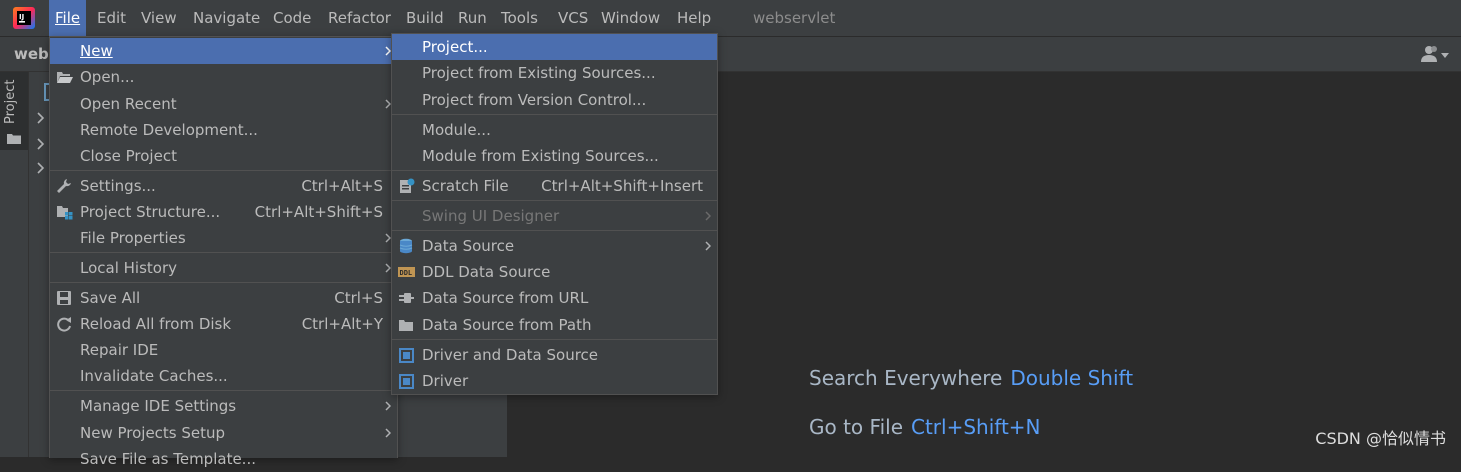  What do you see at coordinates (110, 298) in the screenshot?
I see `menu-item-label: Save All` at bounding box center [110, 298].